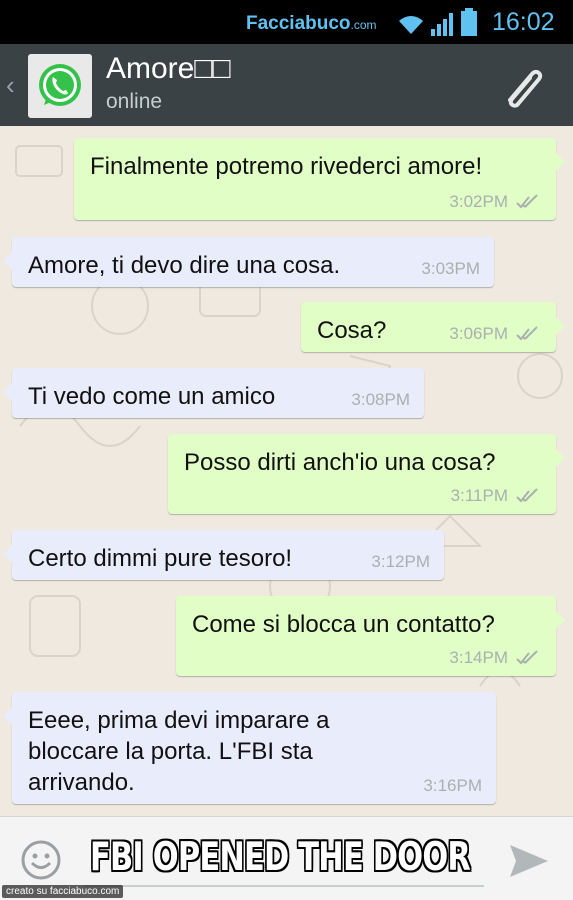 This screenshot has width=573, height=900. I want to click on incoming-message: Amore, ti devo dire una cosa. 3:03PM, so click(248, 262).